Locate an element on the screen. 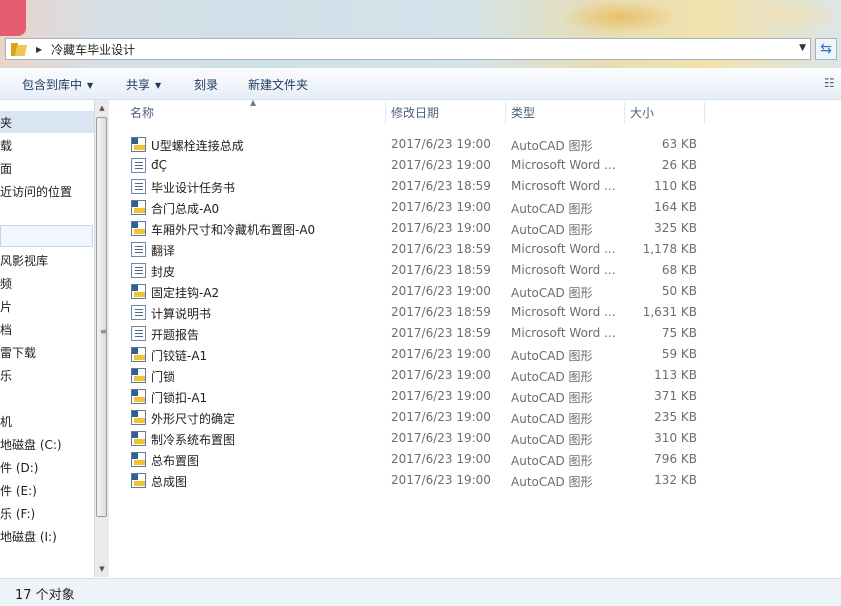 The image size is (841, 606). nav-item-label: 地磁盘 (I:) is located at coordinates (28, 537).